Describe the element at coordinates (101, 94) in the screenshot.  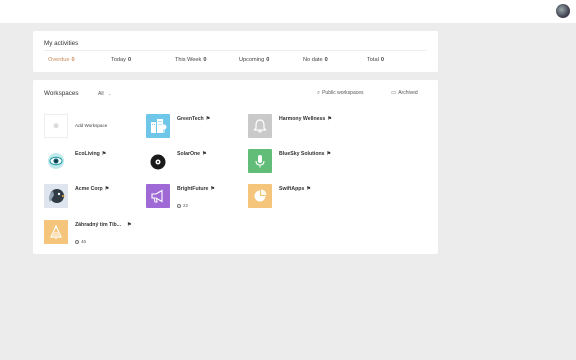
I see `filter-value: All` at that location.